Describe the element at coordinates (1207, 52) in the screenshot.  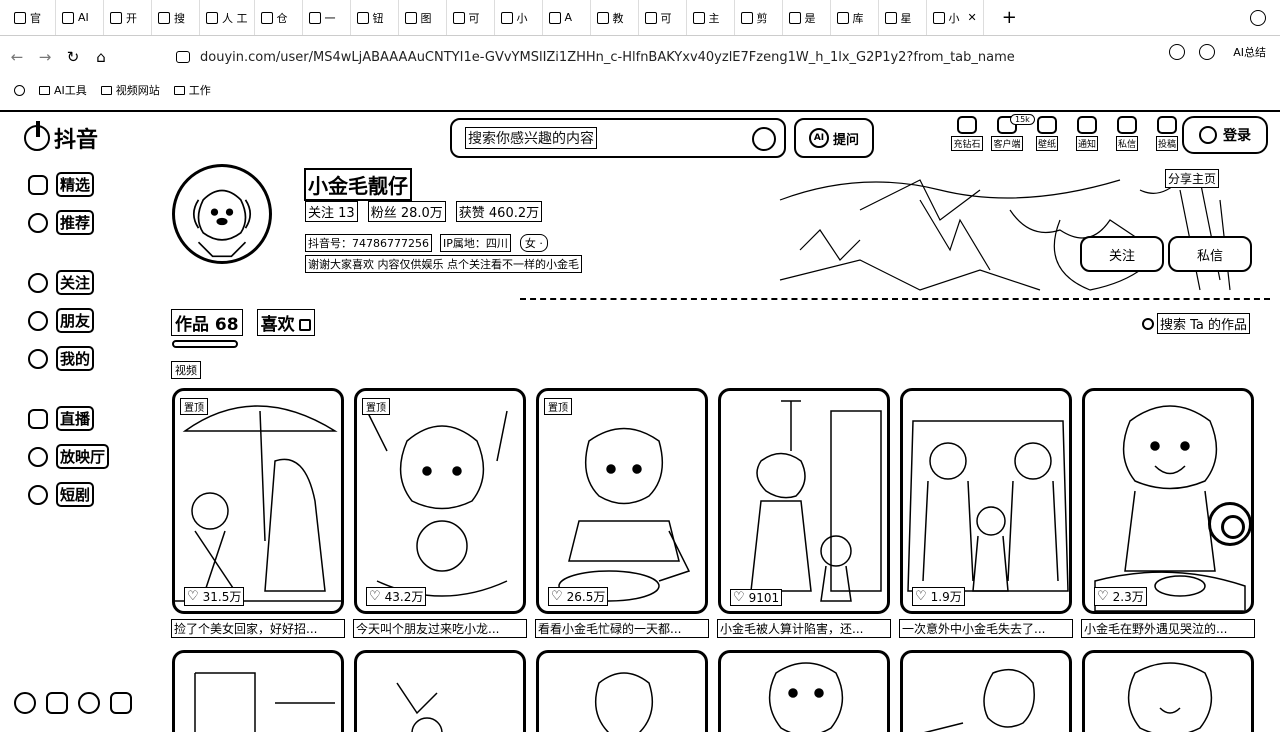
I see `download-icon` at that location.